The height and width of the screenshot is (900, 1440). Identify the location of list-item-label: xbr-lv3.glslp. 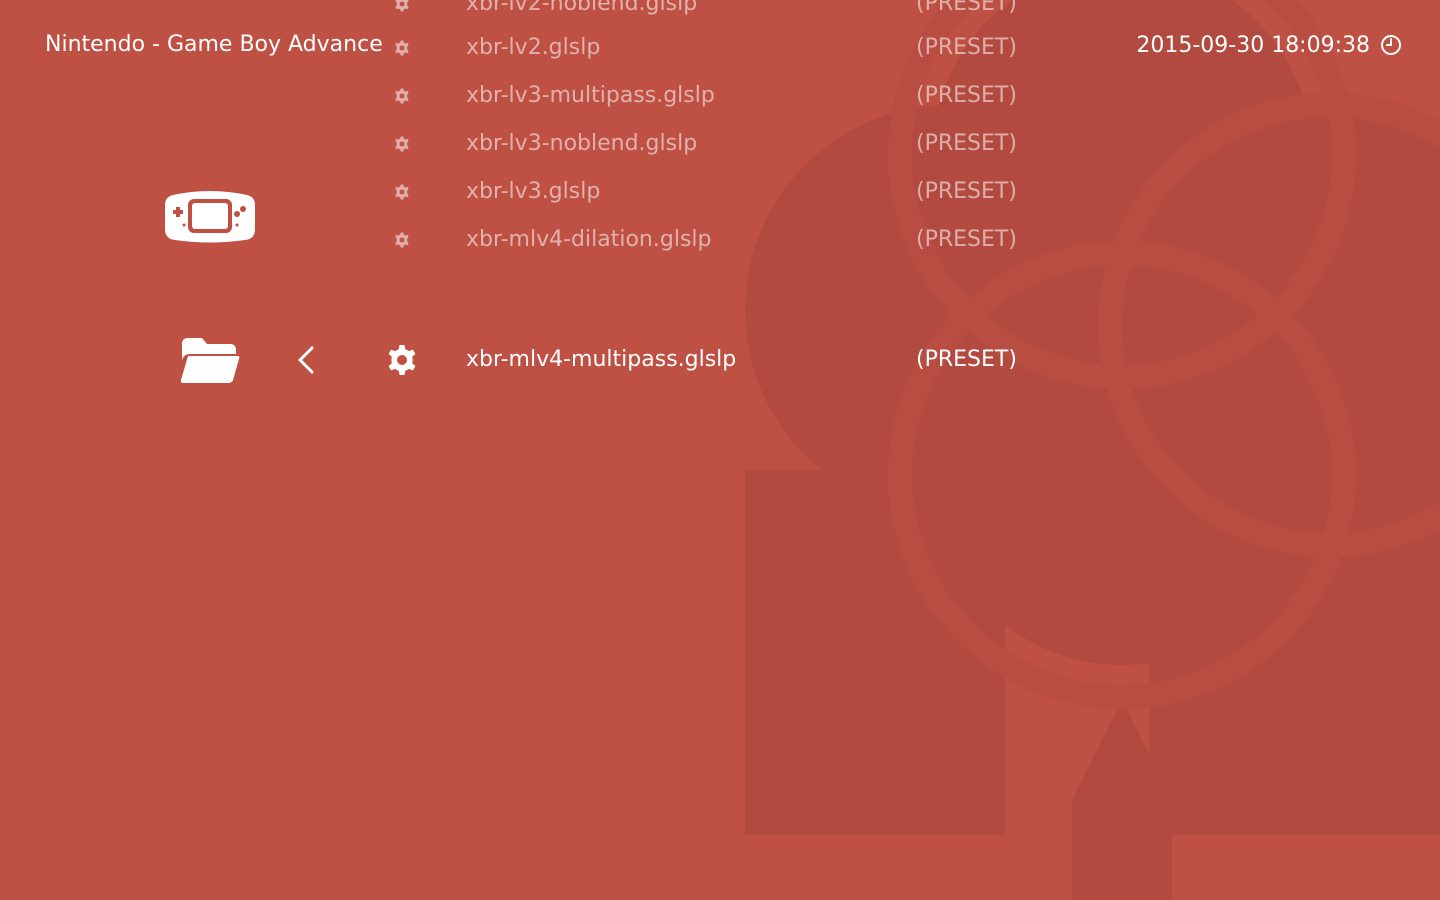
(533, 191).